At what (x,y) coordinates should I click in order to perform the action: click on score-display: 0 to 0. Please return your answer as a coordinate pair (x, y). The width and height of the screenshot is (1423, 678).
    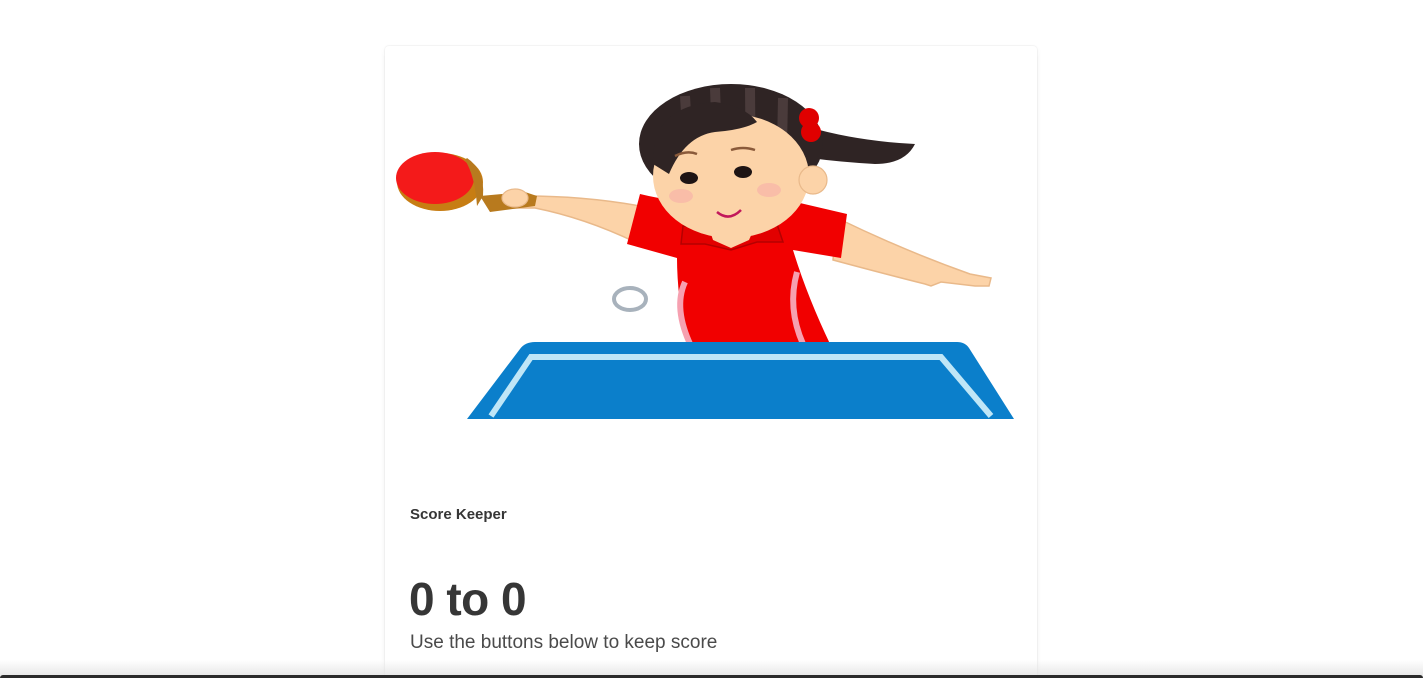
    Looking at the image, I should click on (468, 599).